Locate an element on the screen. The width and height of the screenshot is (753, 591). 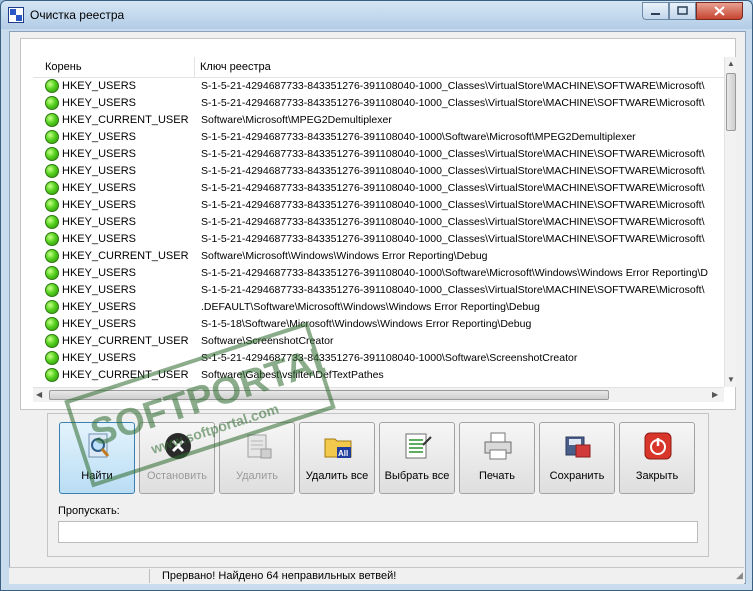
row-key: Software\Microsoft\MPEG2Demultiplexer is located at coordinates (296, 120).